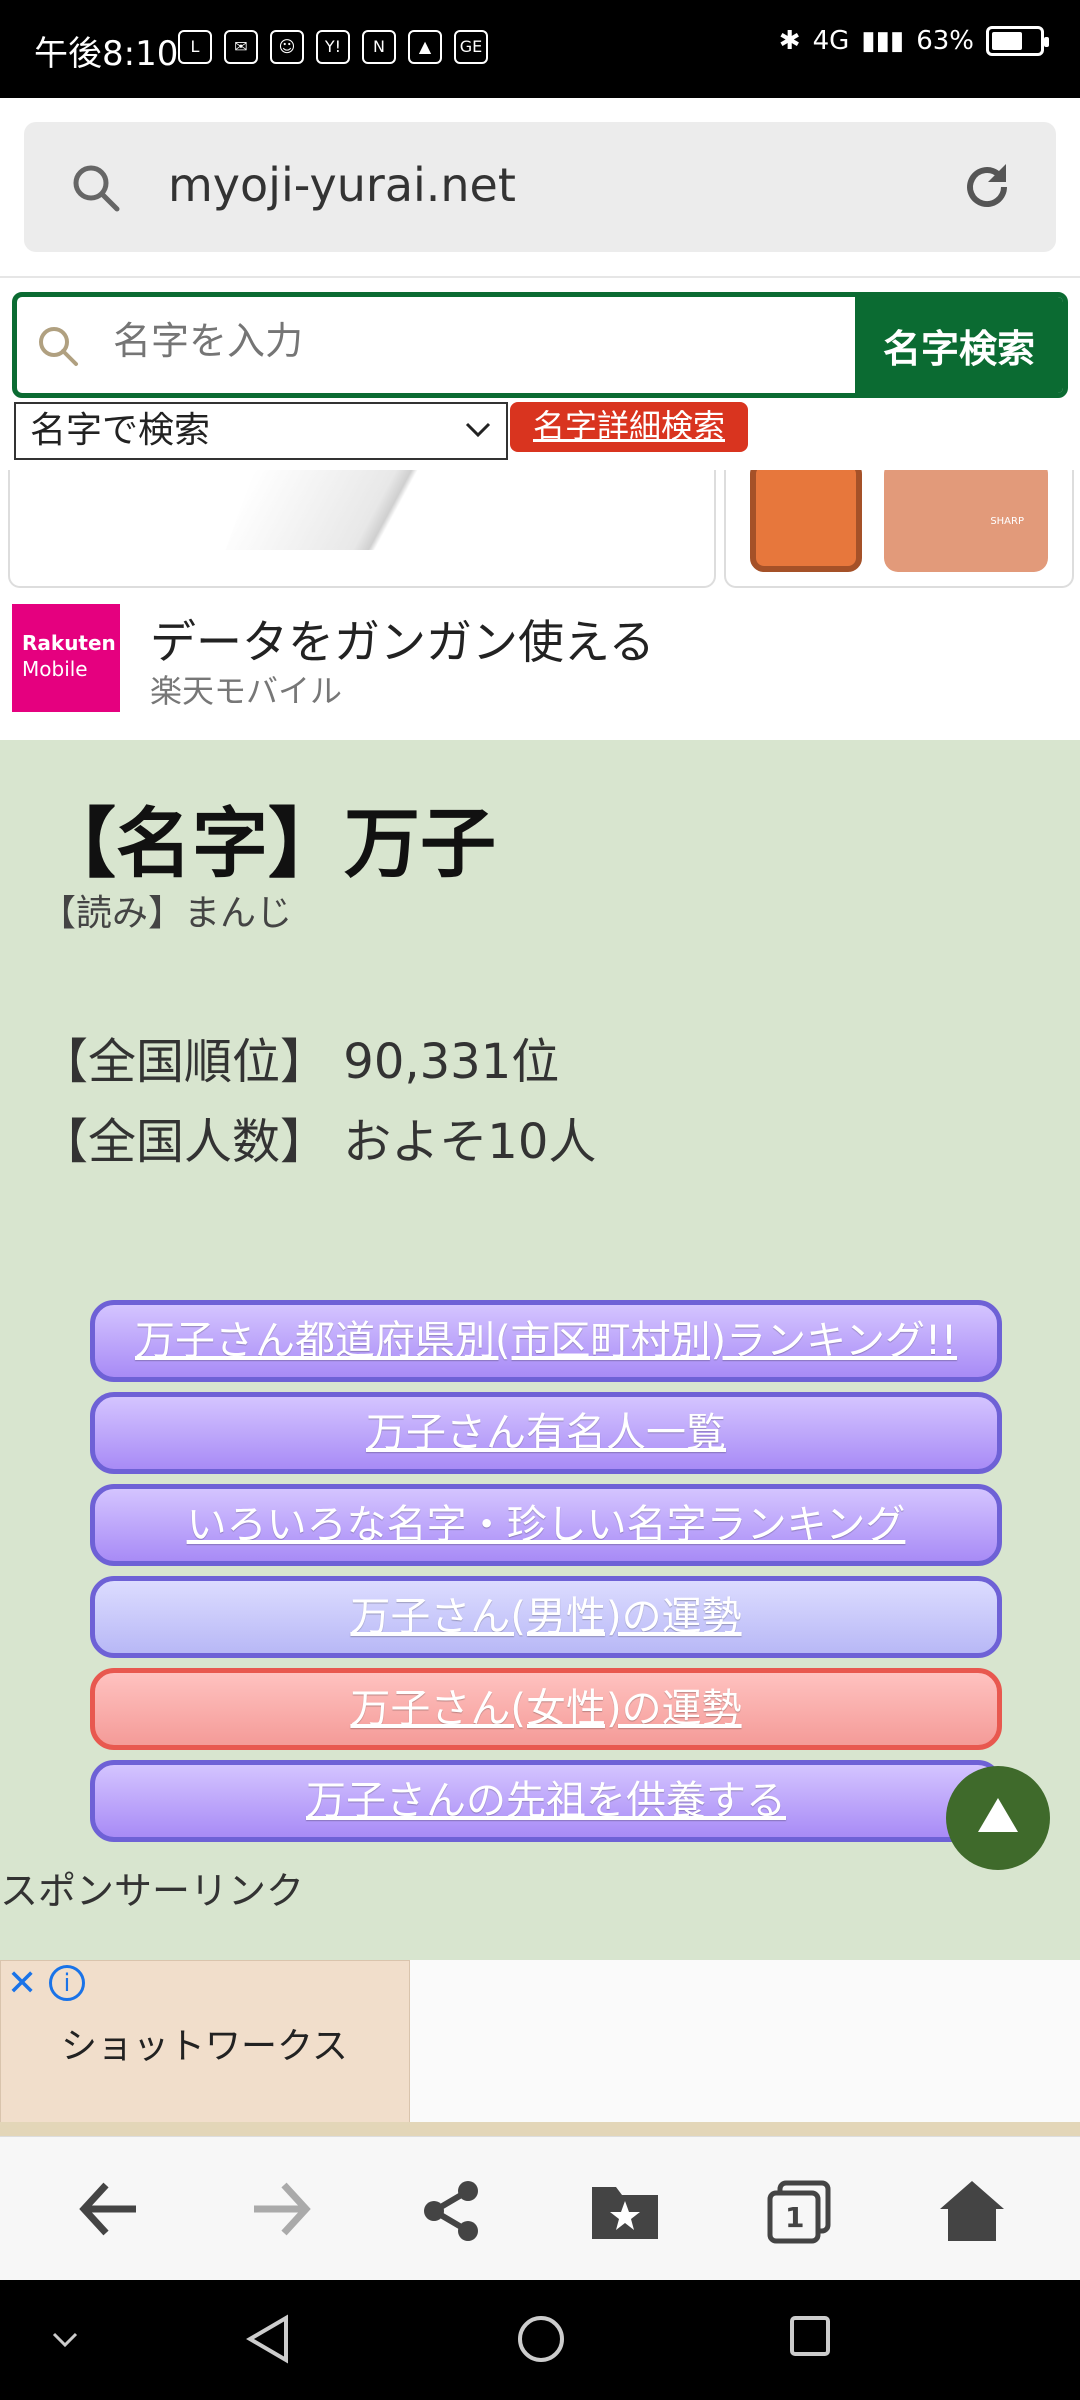 Image resolution: width=1080 pixels, height=2400 pixels. I want to click on surname-search-bar: 名字検索, so click(540, 345).